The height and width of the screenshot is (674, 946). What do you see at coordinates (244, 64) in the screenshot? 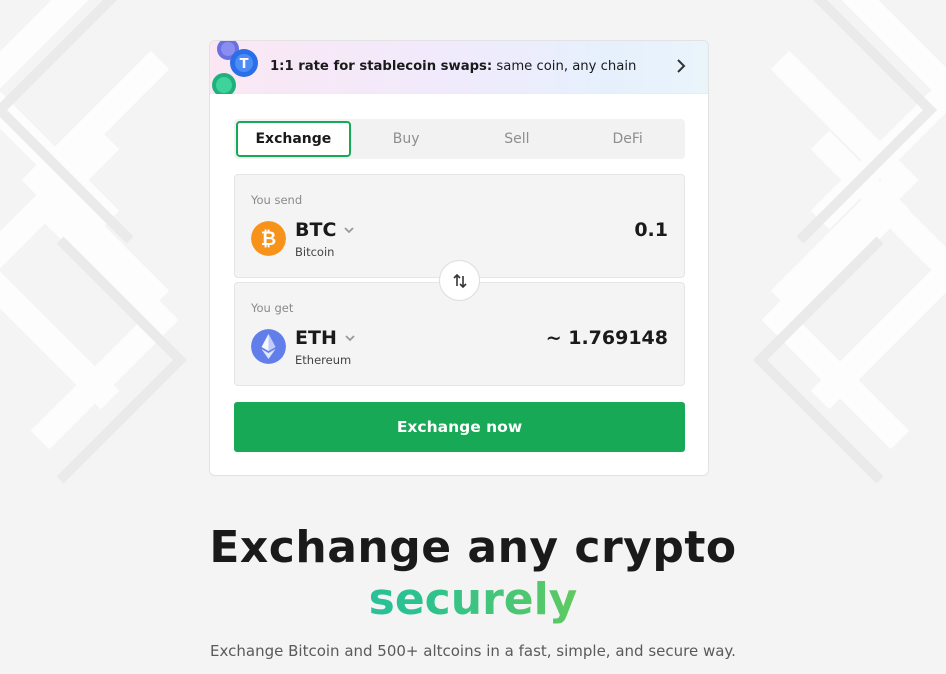
I see `svg-text: T` at bounding box center [244, 64].